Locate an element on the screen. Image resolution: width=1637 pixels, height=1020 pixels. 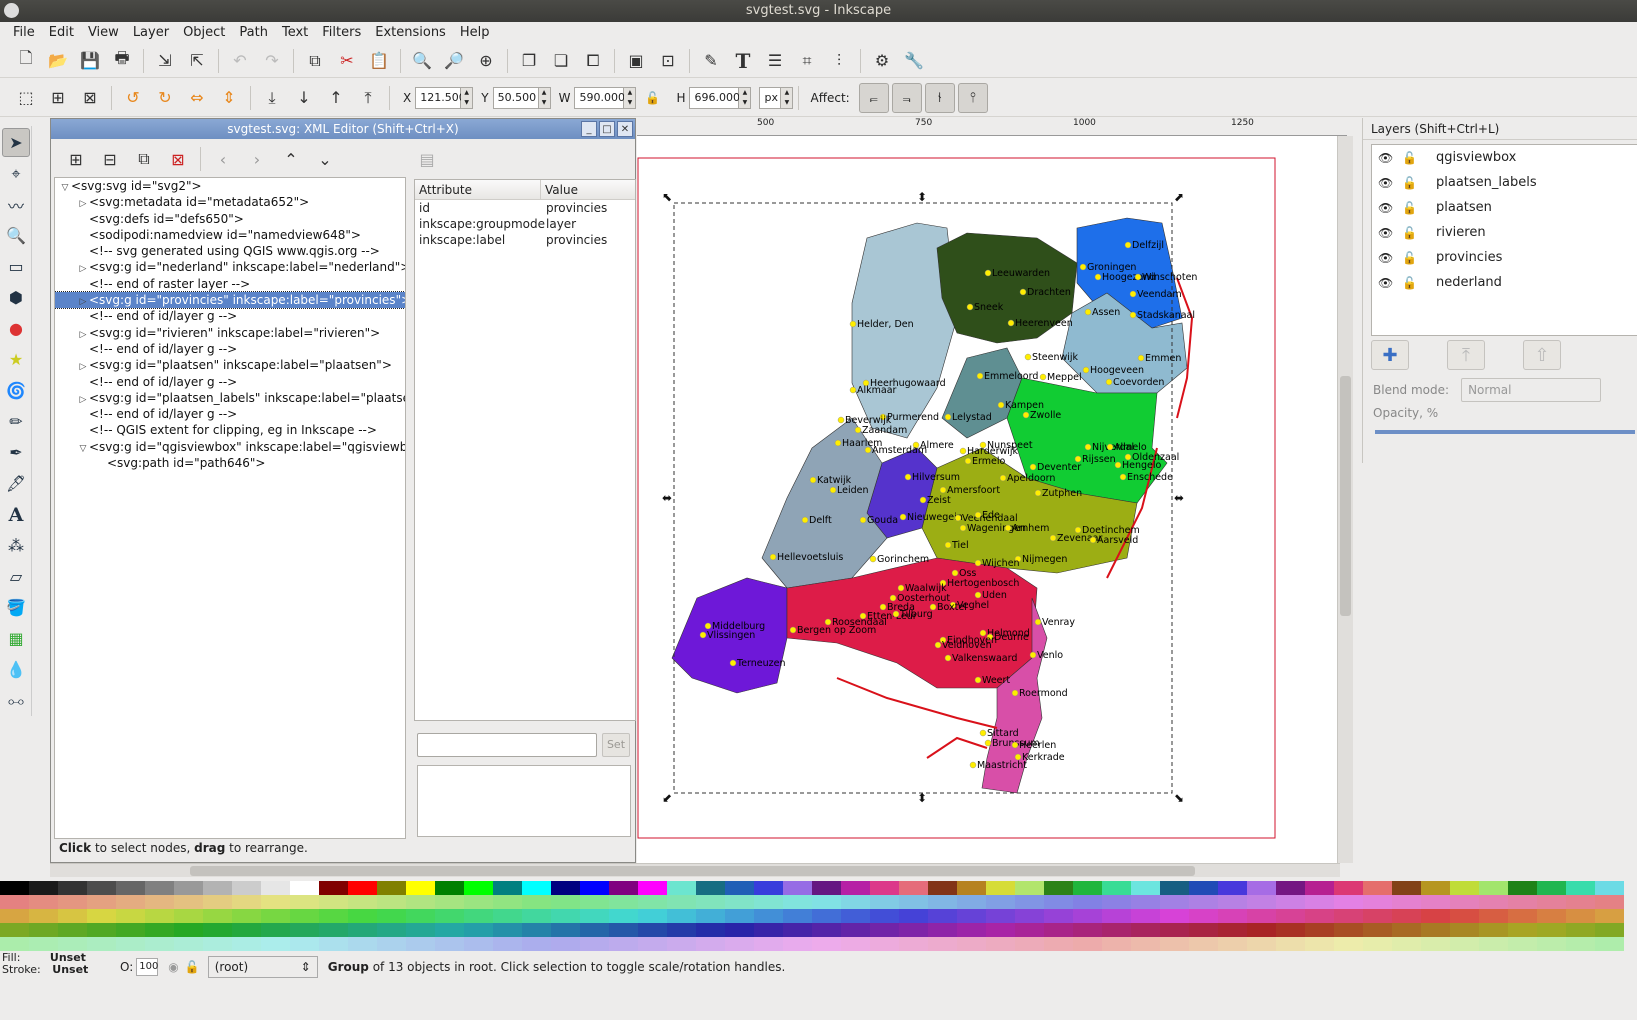
unlink-clone-icon: ⧠ is located at coordinates (593, 61).